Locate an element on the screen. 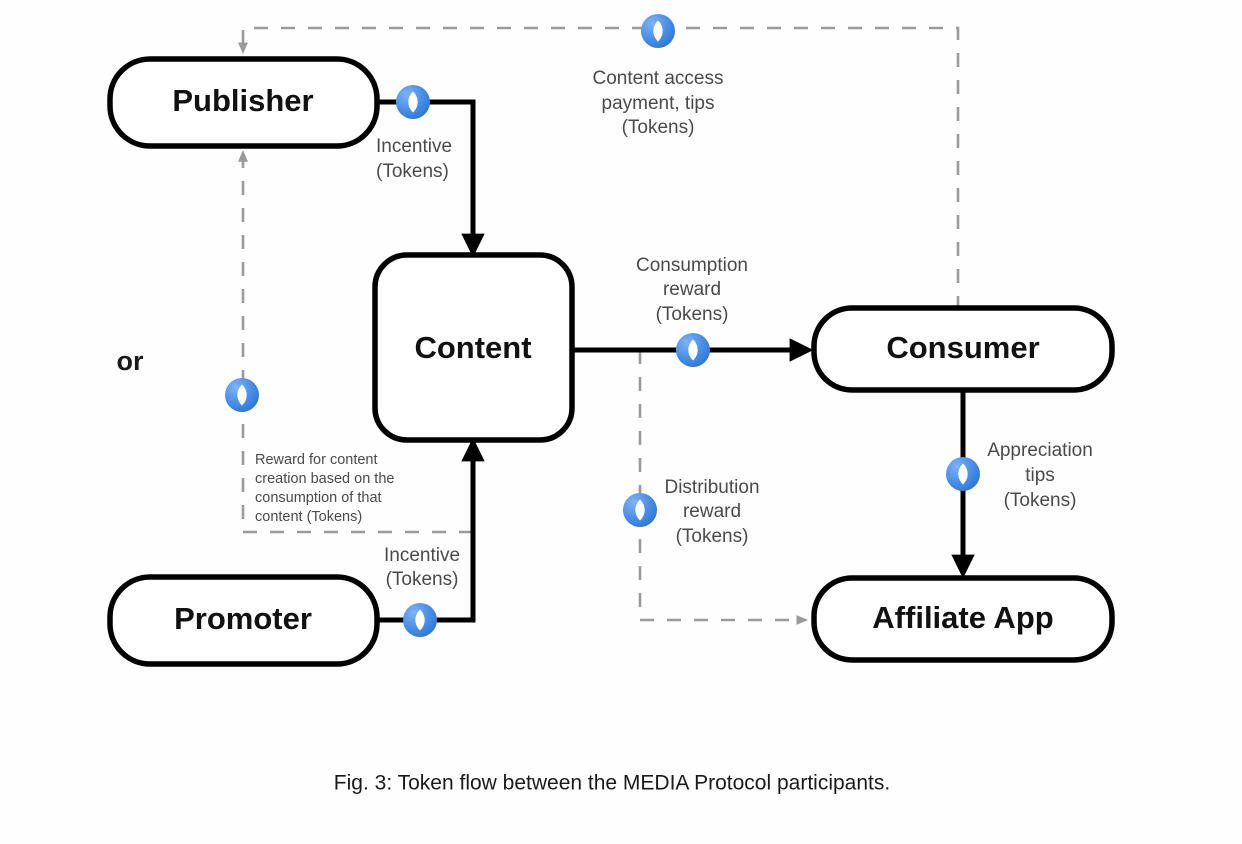 The image size is (1242, 844). label-appreciation-tips: Appreciation tips (Tokens) is located at coordinates (1040, 475).